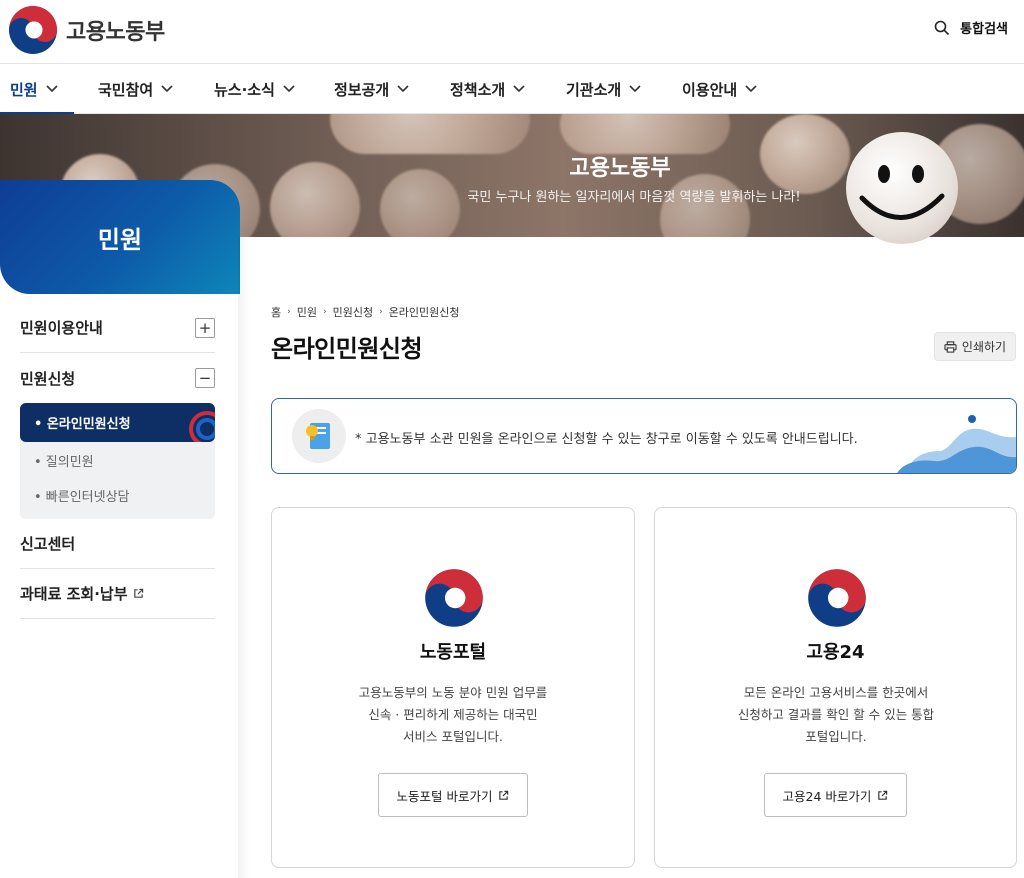 The width and height of the screenshot is (1024, 878). I want to click on gnb-item-news: 뉴스·소식, so click(254, 89).